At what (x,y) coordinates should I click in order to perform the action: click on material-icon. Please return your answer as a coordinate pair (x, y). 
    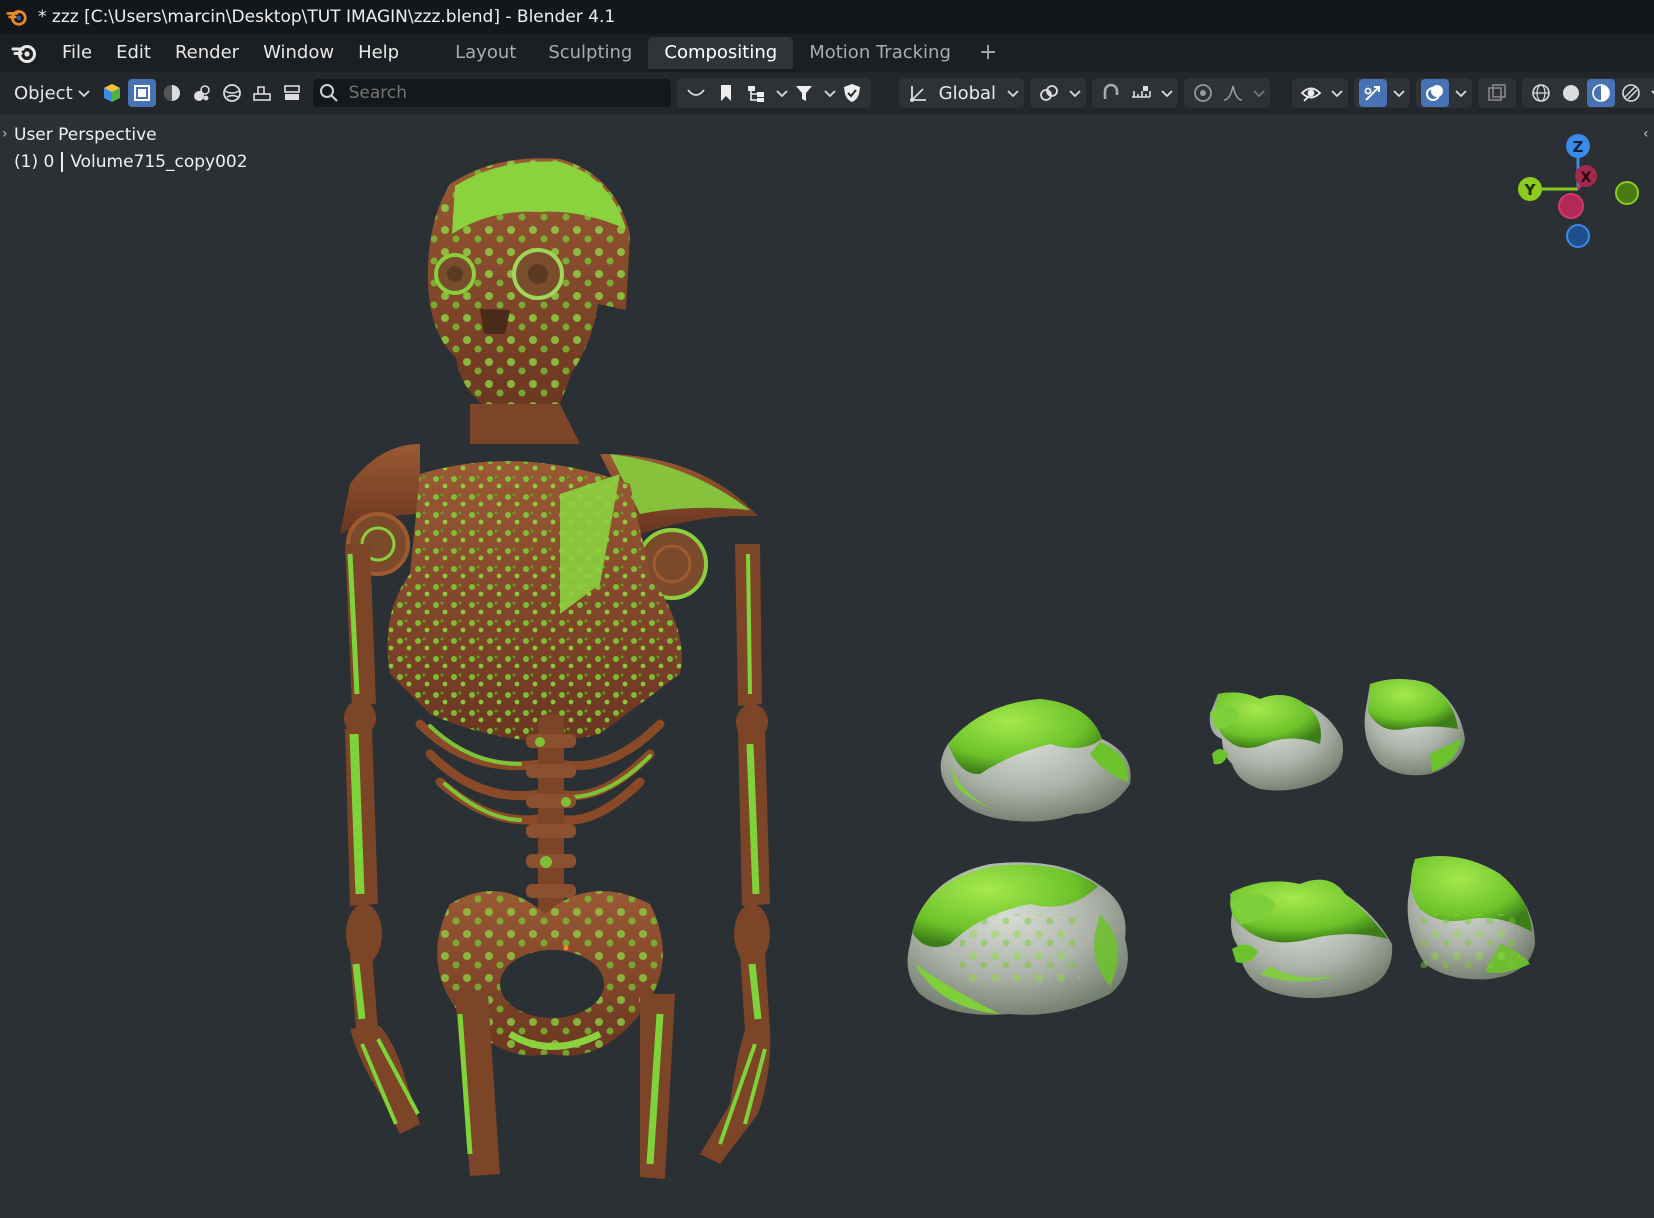
    Looking at the image, I should click on (232, 93).